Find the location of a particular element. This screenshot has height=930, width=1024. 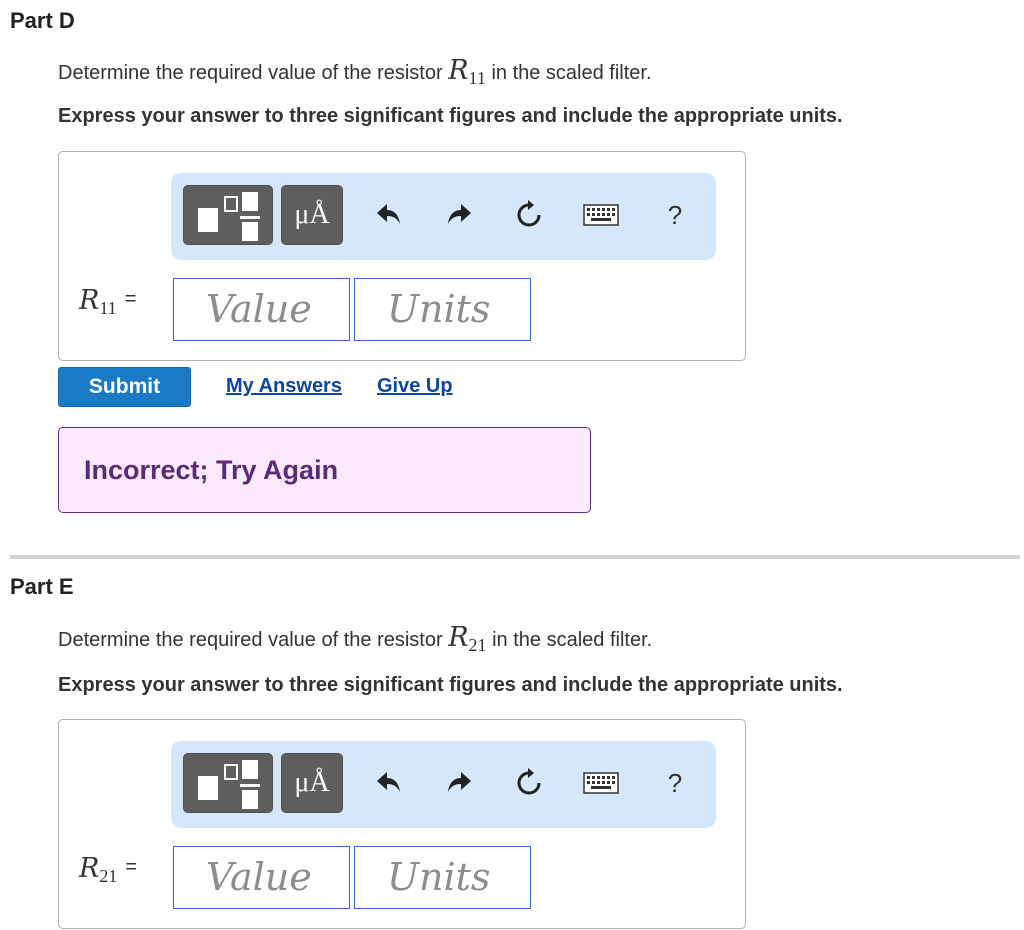

variable-symbol: R21 is located at coordinates (467, 638).